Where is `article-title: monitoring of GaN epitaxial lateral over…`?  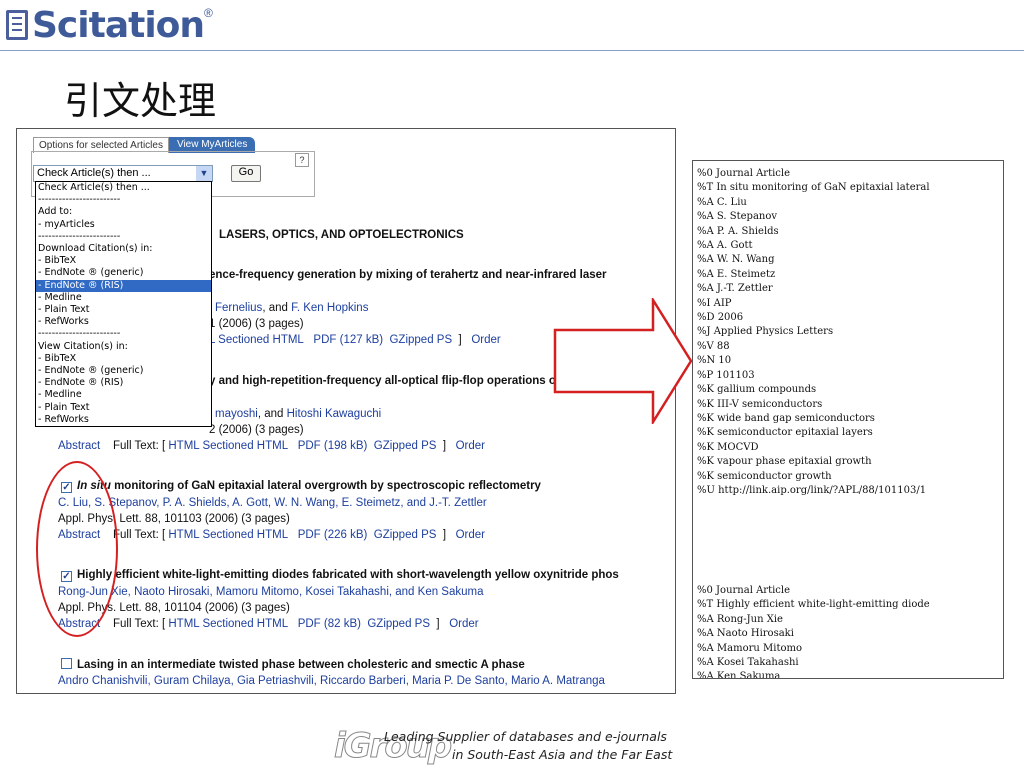
article-title: monitoring of GaN epitaxial lateral over… is located at coordinates (326, 486).